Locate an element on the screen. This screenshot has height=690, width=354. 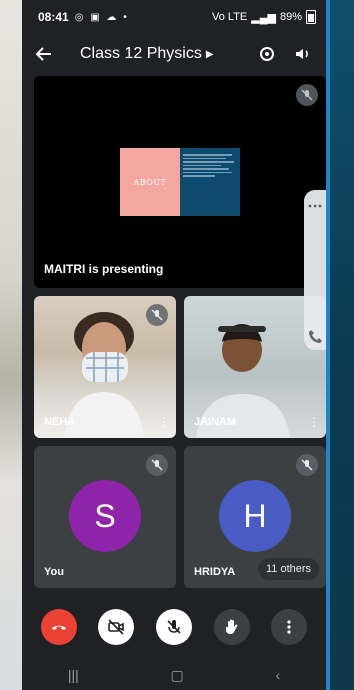
participant-name: JAINAM is located at coordinates (215, 422).